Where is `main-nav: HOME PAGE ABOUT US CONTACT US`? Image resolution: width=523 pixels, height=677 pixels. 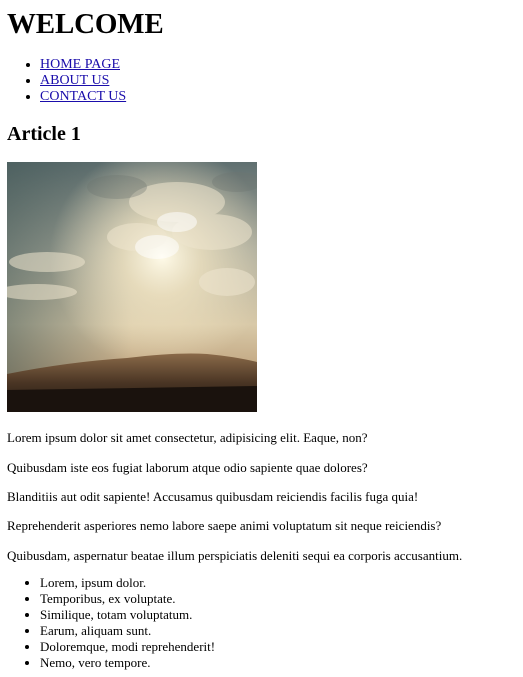 main-nav: HOME PAGE ABOUT US CONTACT US is located at coordinates (63, 81).